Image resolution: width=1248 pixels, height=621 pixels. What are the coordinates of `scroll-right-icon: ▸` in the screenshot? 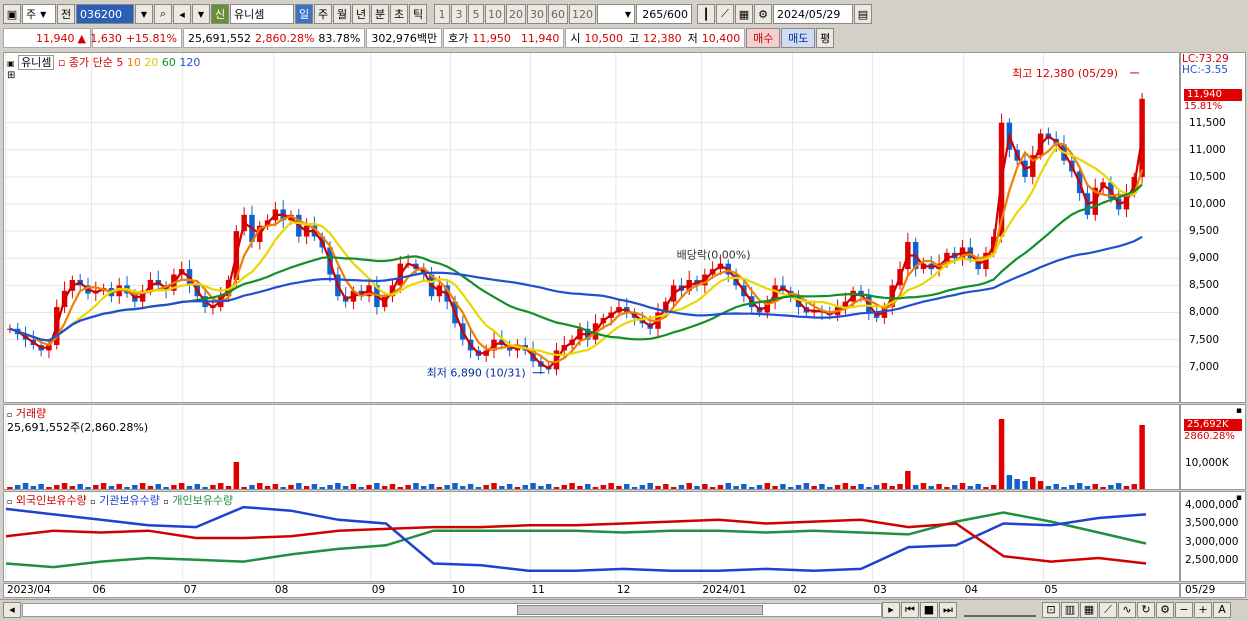 It's located at (891, 609).